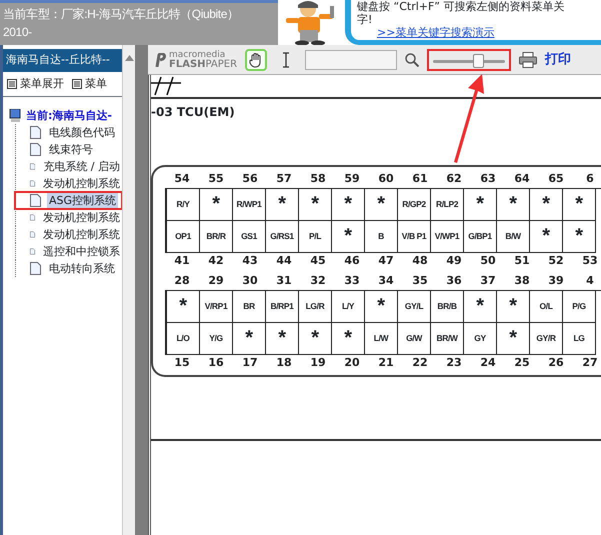  Describe the element at coordinates (96, 84) in the screenshot. I see `expand-menu-button: 菜单` at that location.